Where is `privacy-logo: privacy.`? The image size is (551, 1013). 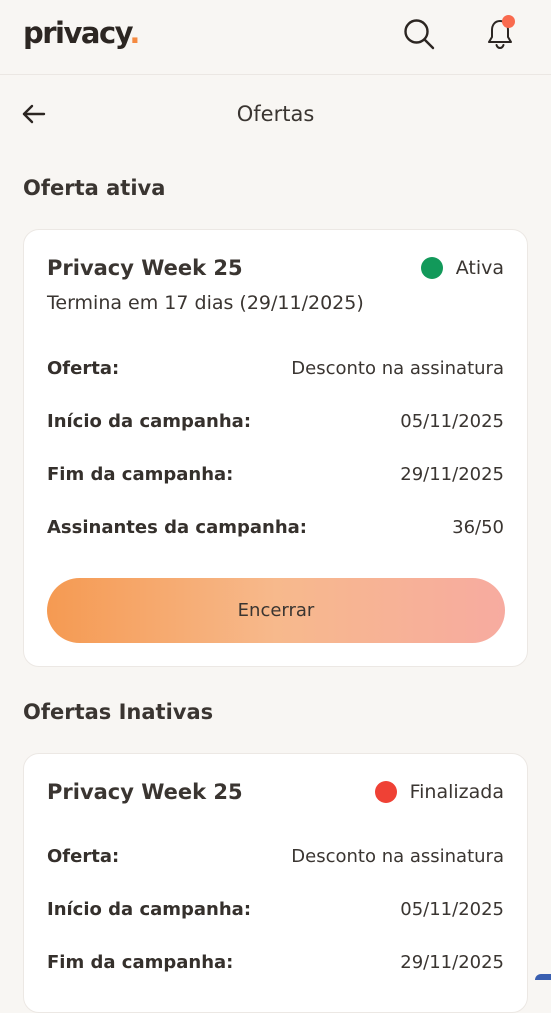
privacy-logo: privacy. is located at coordinates (81, 33).